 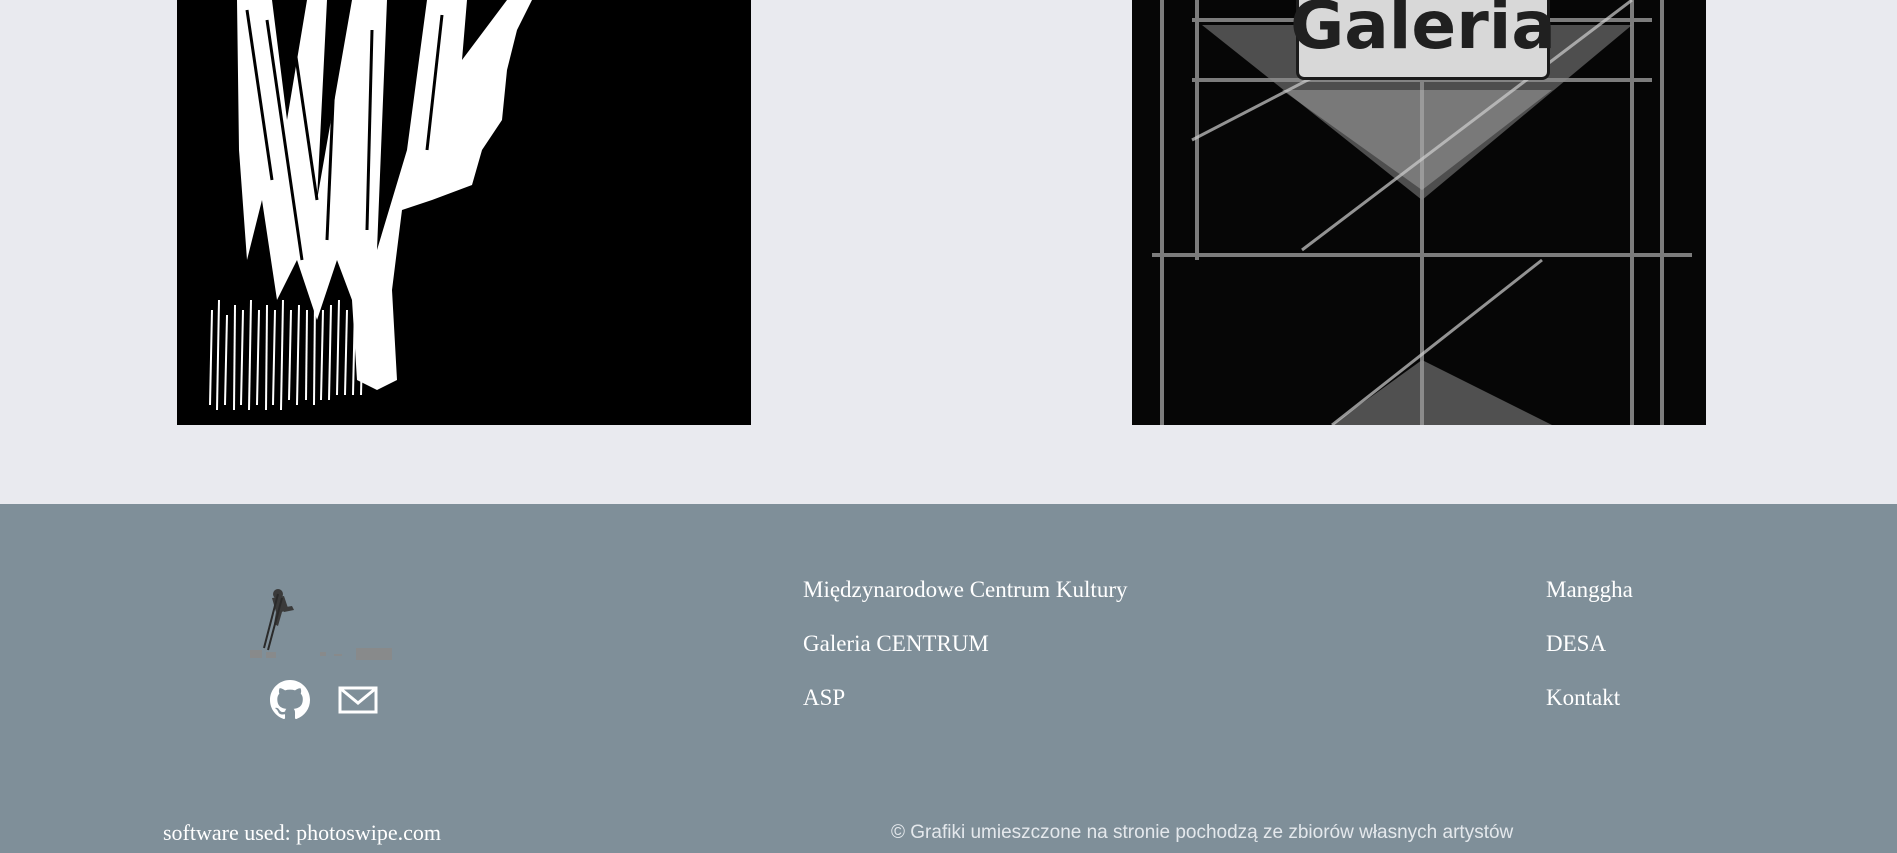 I want to click on ski-jumper-logo, so click(x=324, y=626).